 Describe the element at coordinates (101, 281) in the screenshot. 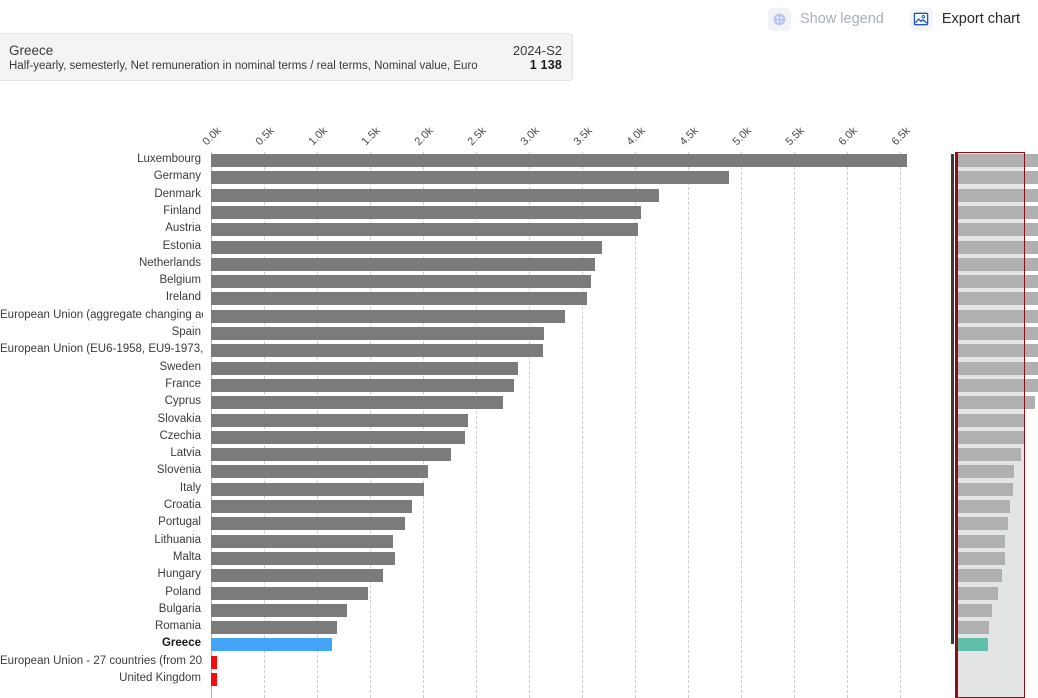

I see `y-axis-label: Belgium` at that location.